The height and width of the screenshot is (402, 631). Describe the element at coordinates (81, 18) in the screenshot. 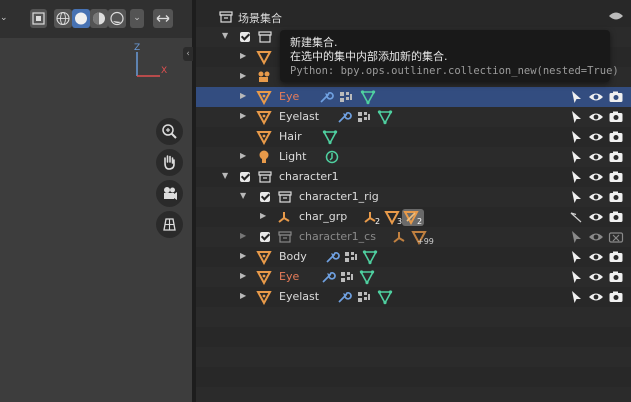

I see `solid-shading-button` at that location.